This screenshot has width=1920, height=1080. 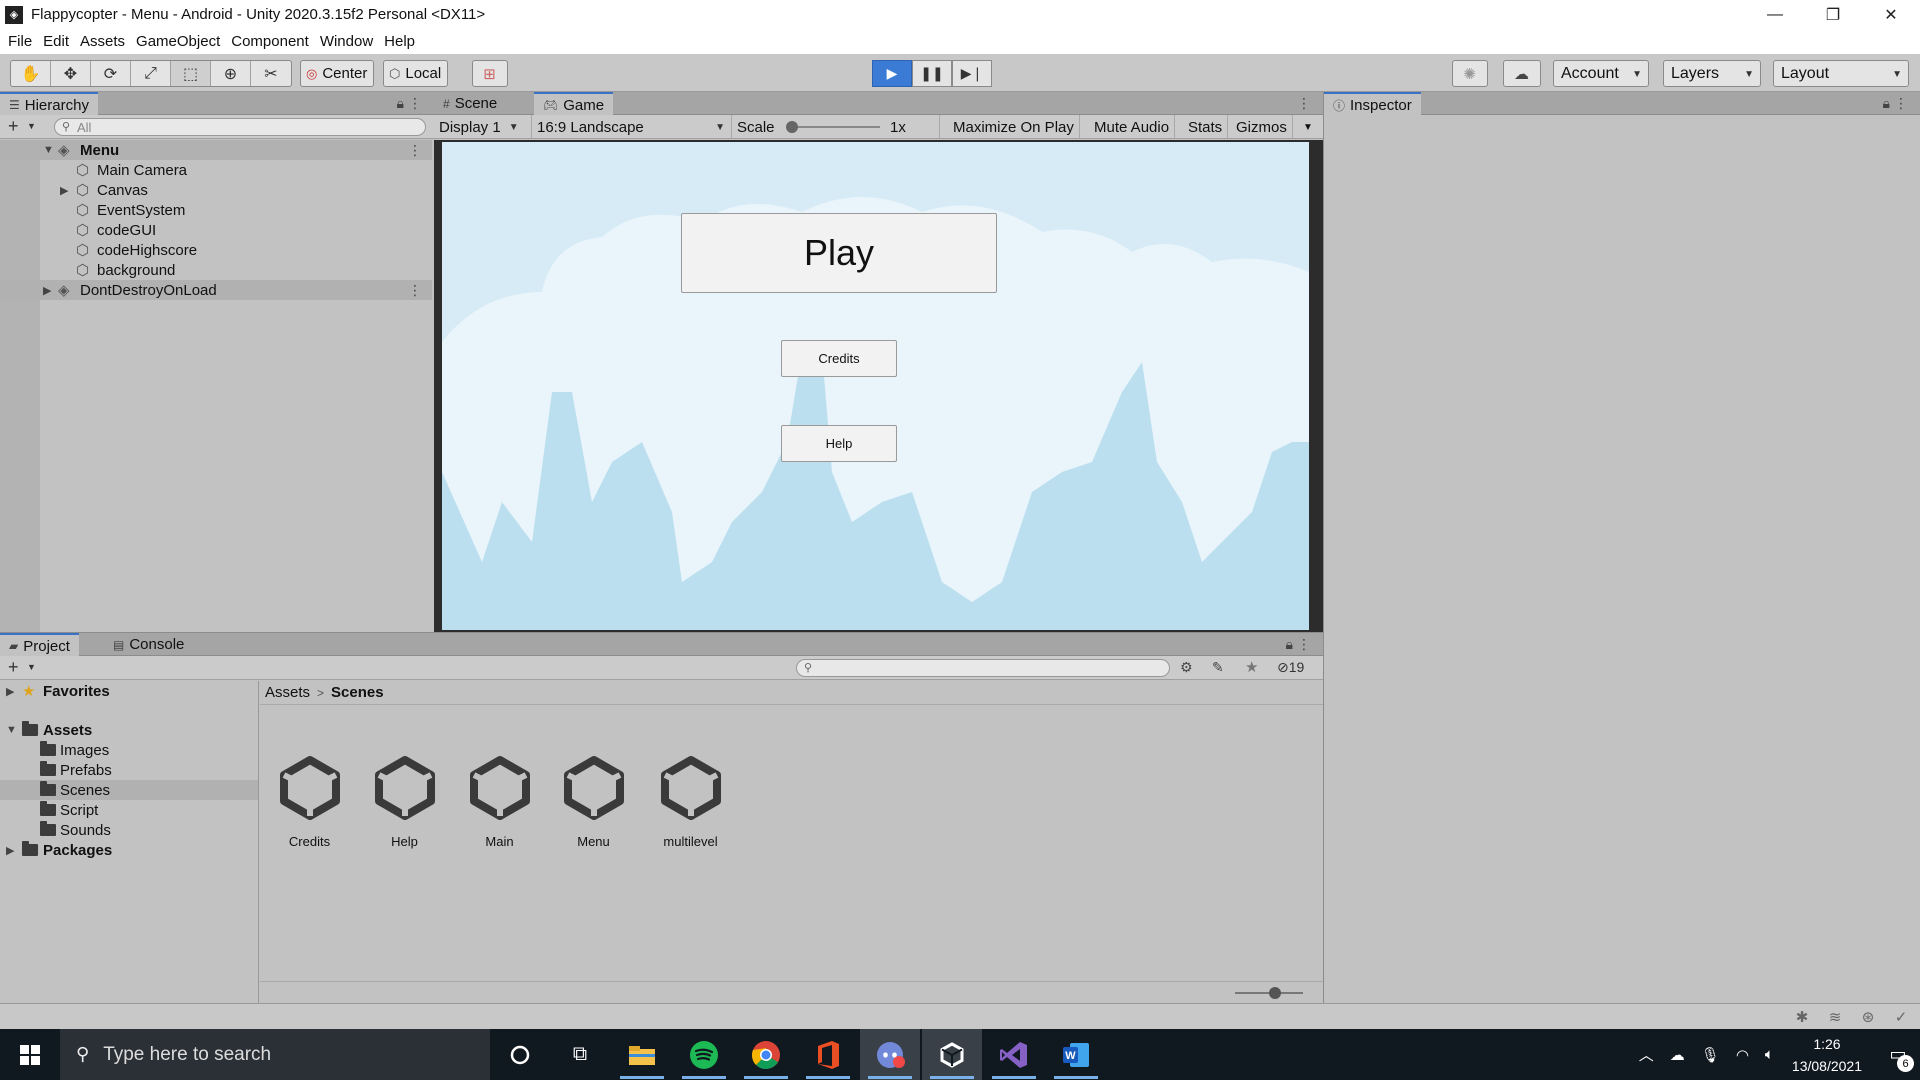 What do you see at coordinates (275, 1054) in the screenshot?
I see `taskbar-search: ⚲ Type here to search` at bounding box center [275, 1054].